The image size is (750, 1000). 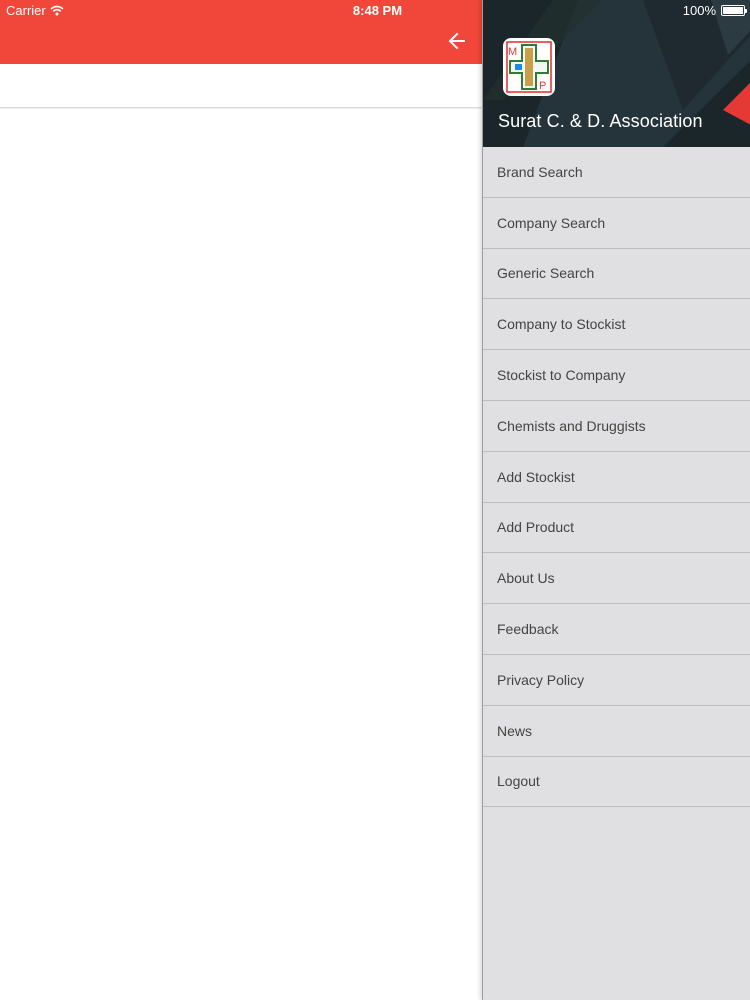 I want to click on status-right: 100%, so click(x=714, y=10).